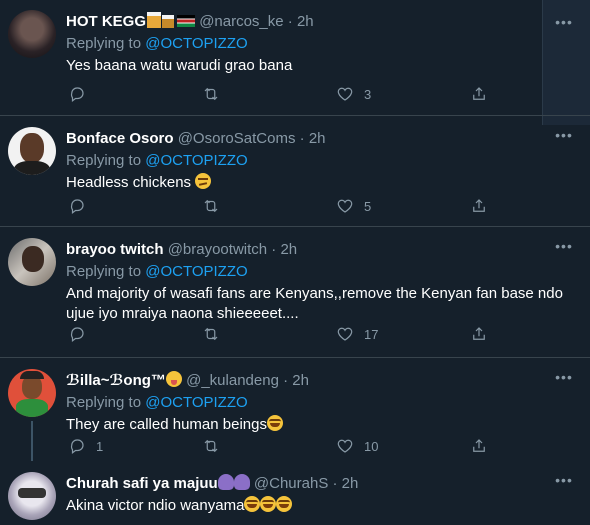  Describe the element at coordinates (168, 21) in the screenshot. I see `whisky-emoji` at that location.